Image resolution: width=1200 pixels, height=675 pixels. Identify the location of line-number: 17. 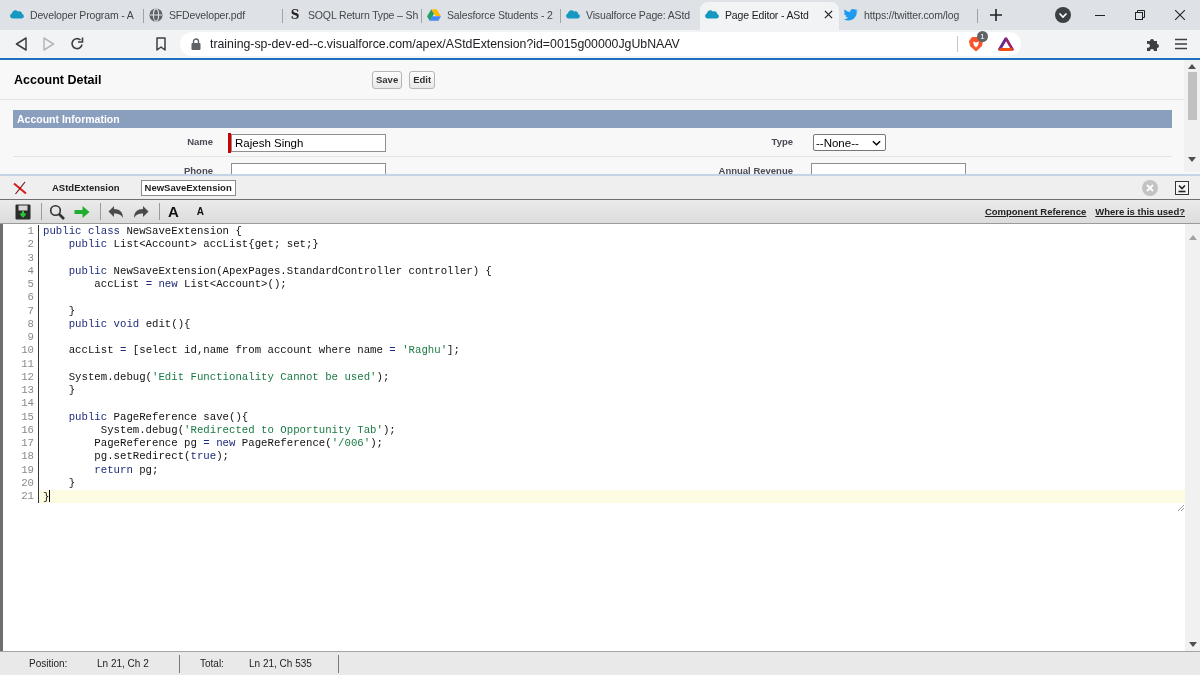
(27, 443).